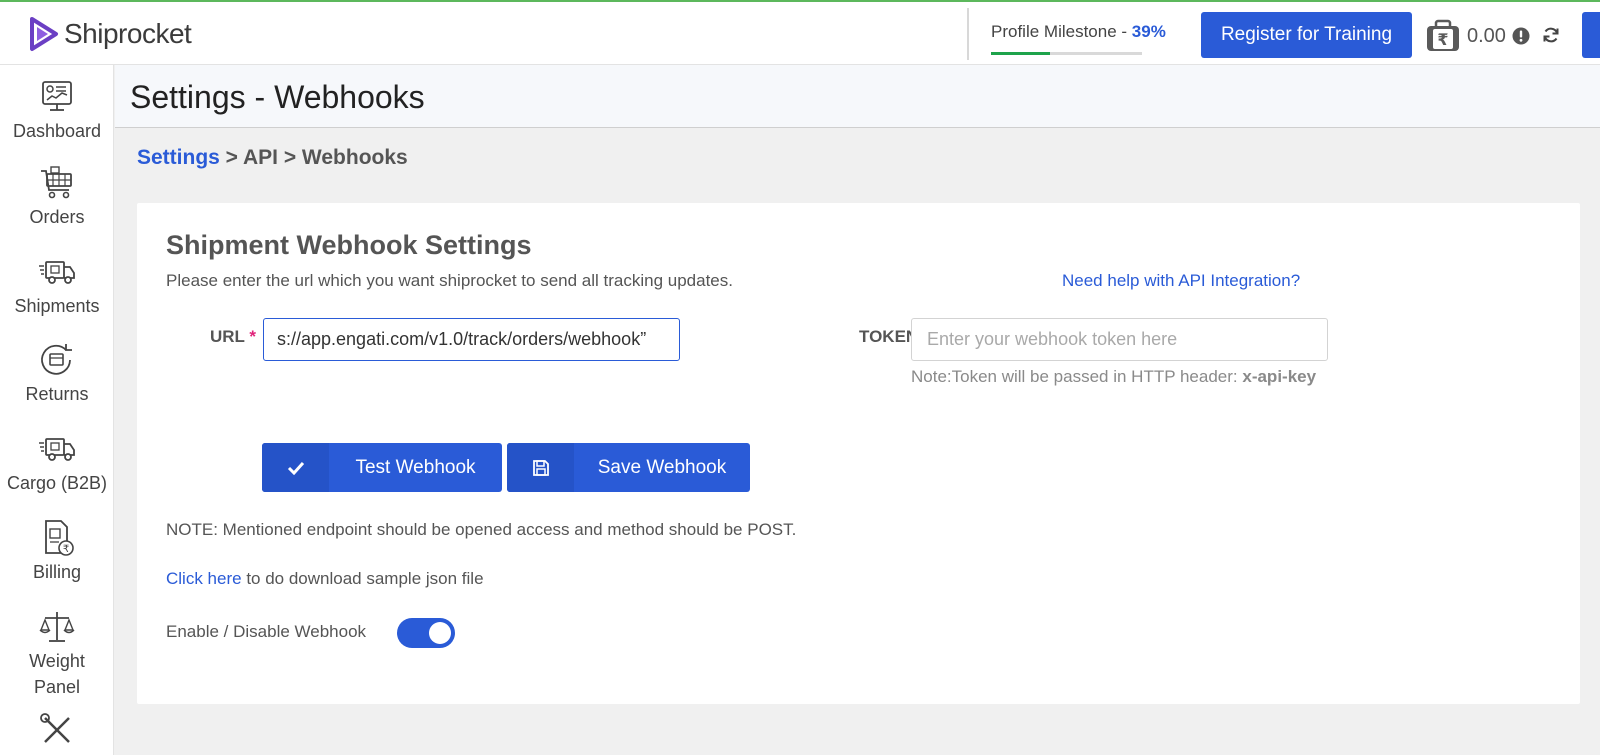  I want to click on returns-icon, so click(56, 359).